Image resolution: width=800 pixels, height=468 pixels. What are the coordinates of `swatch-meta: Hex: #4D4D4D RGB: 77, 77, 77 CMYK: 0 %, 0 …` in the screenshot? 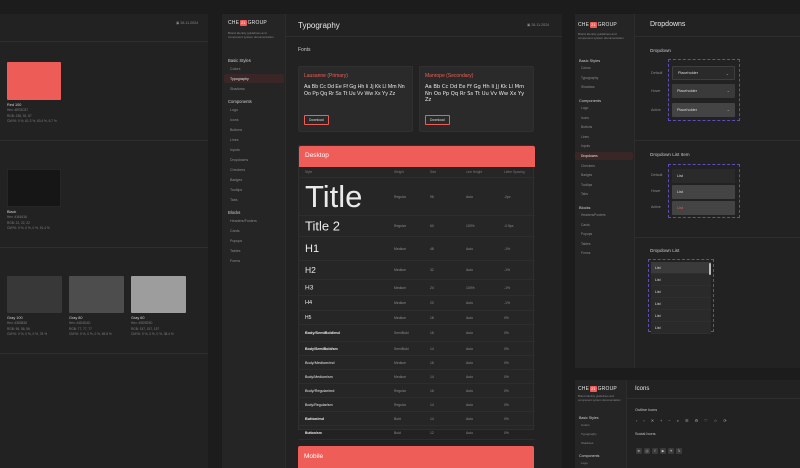 It's located at (90, 329).